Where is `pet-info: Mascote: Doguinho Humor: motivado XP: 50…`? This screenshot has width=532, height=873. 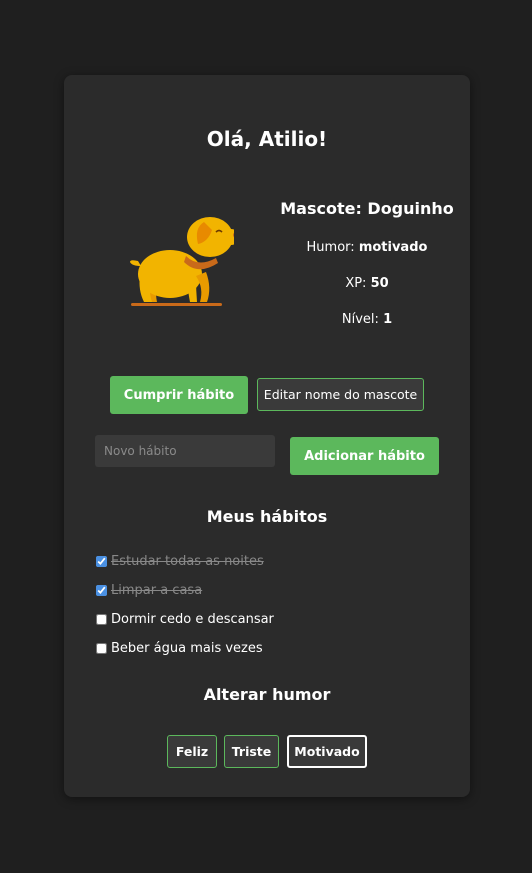 pet-info: Mascote: Doguinho Humor: motivado XP: 50… is located at coordinates (367, 263).